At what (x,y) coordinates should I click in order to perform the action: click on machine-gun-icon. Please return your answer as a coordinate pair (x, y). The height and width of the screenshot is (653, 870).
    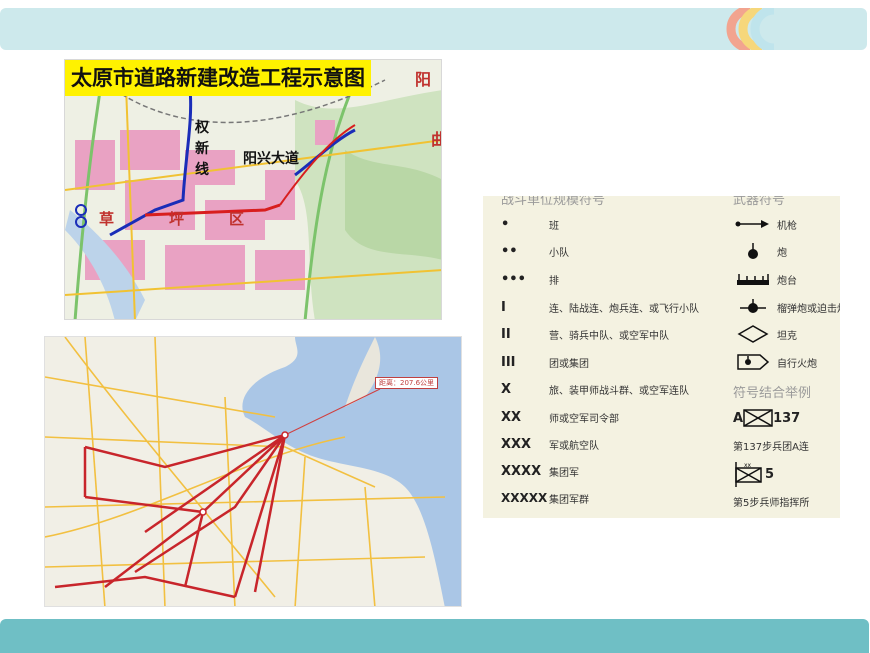
    Looking at the image, I should click on (753, 224).